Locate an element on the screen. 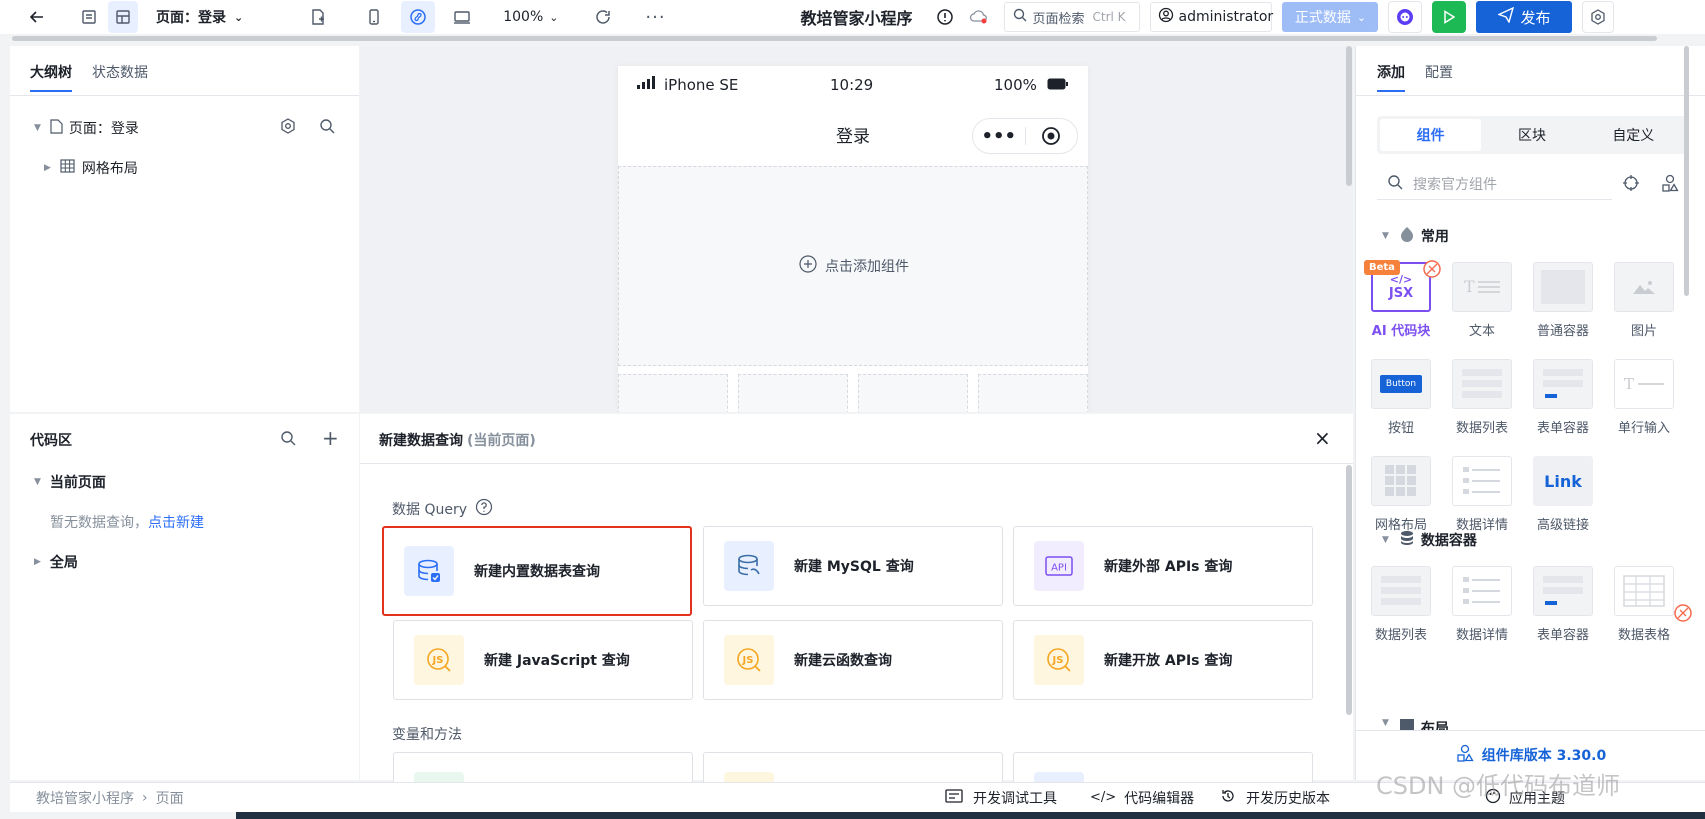  more-dots-icon: ••• is located at coordinates (999, 136).